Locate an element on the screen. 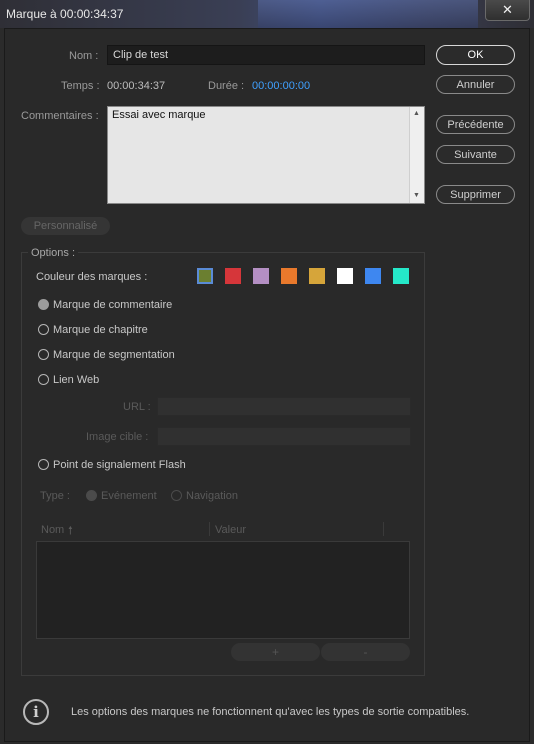 The image size is (534, 744). close-button: ✕ is located at coordinates (507, 10).